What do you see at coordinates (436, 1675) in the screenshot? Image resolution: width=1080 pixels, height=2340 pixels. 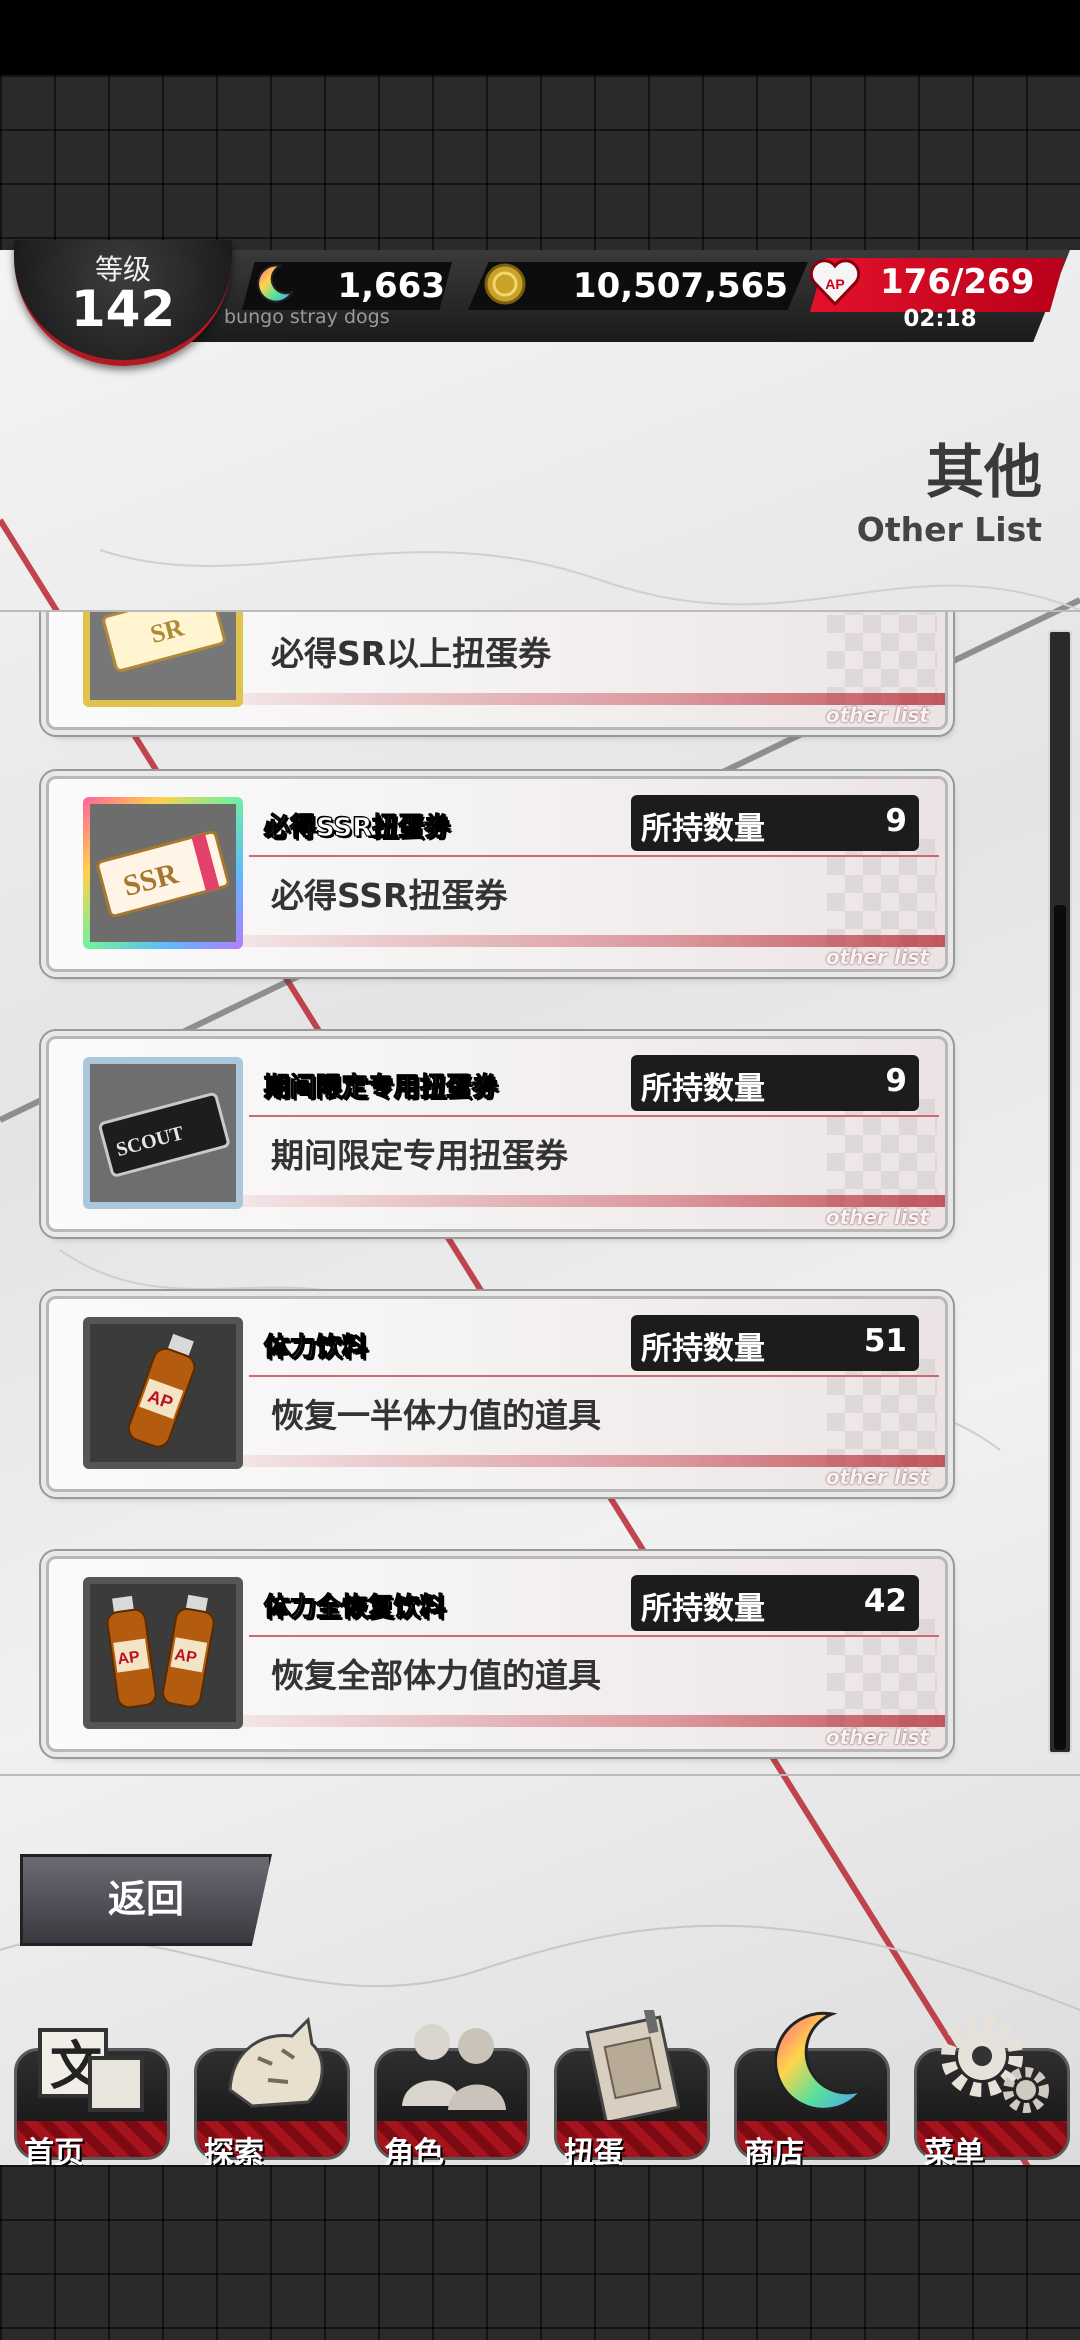 I see `item-description: 恢复全部体力值的道具` at bounding box center [436, 1675].